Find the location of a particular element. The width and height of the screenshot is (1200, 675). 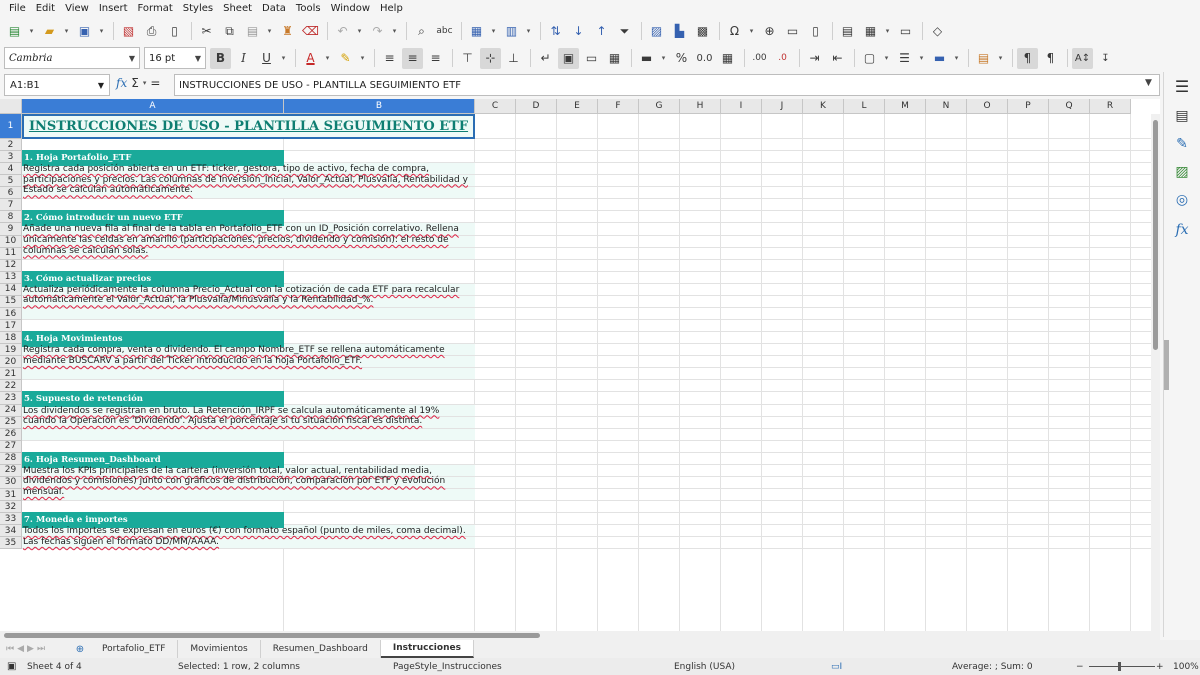

special-character-dropdown-icon: ▾ is located at coordinates (751, 31).